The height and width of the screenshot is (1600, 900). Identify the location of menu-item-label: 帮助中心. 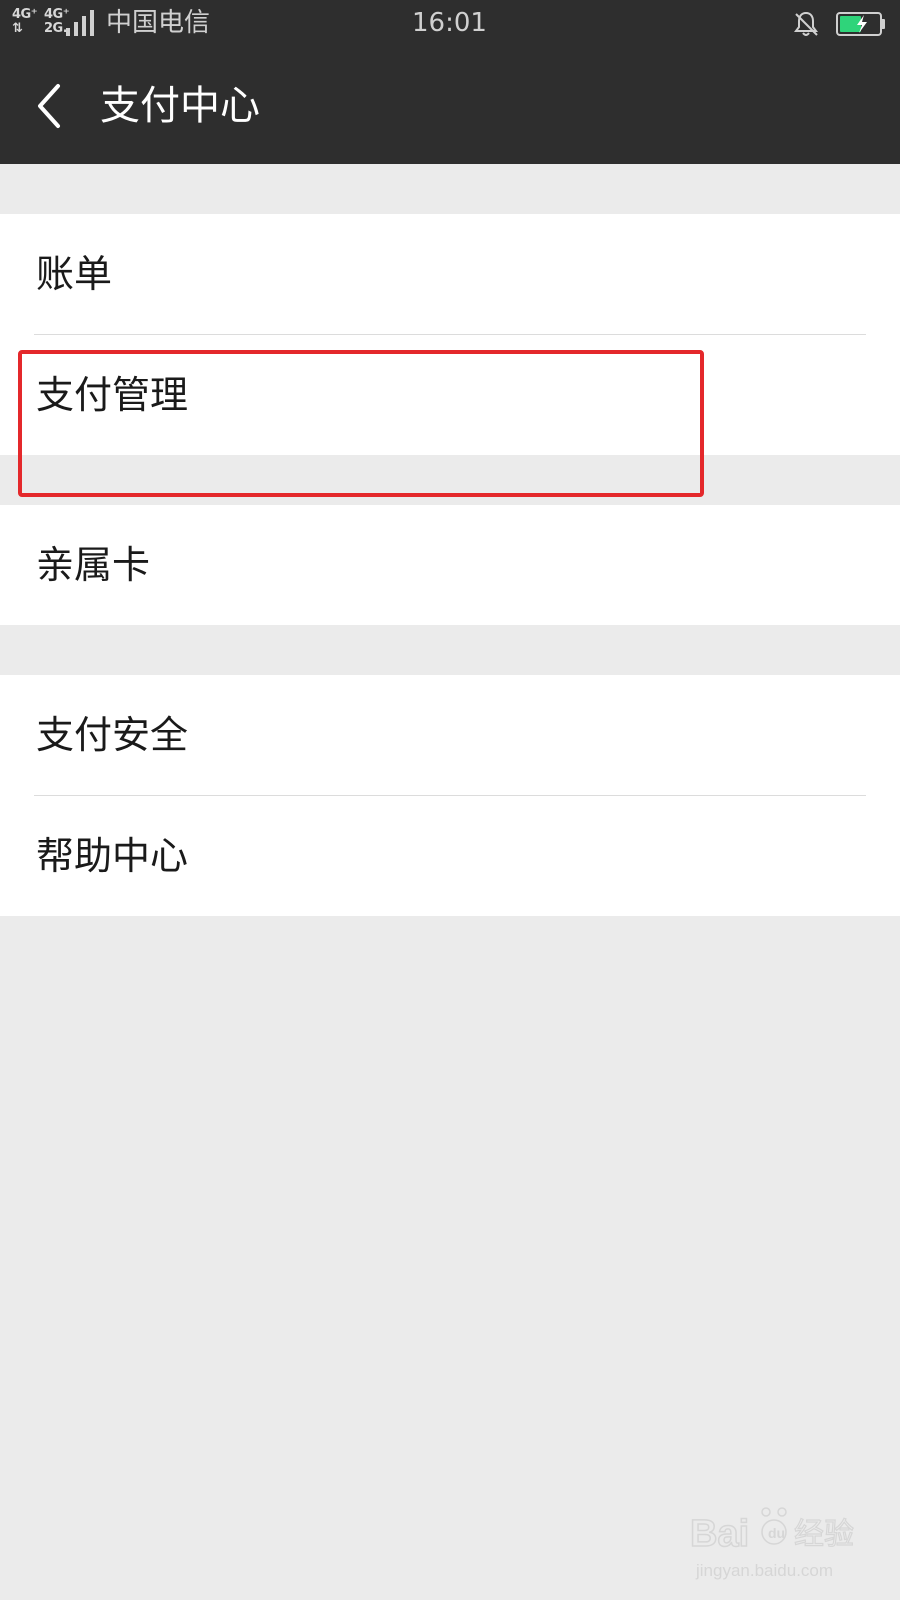
(112, 856).